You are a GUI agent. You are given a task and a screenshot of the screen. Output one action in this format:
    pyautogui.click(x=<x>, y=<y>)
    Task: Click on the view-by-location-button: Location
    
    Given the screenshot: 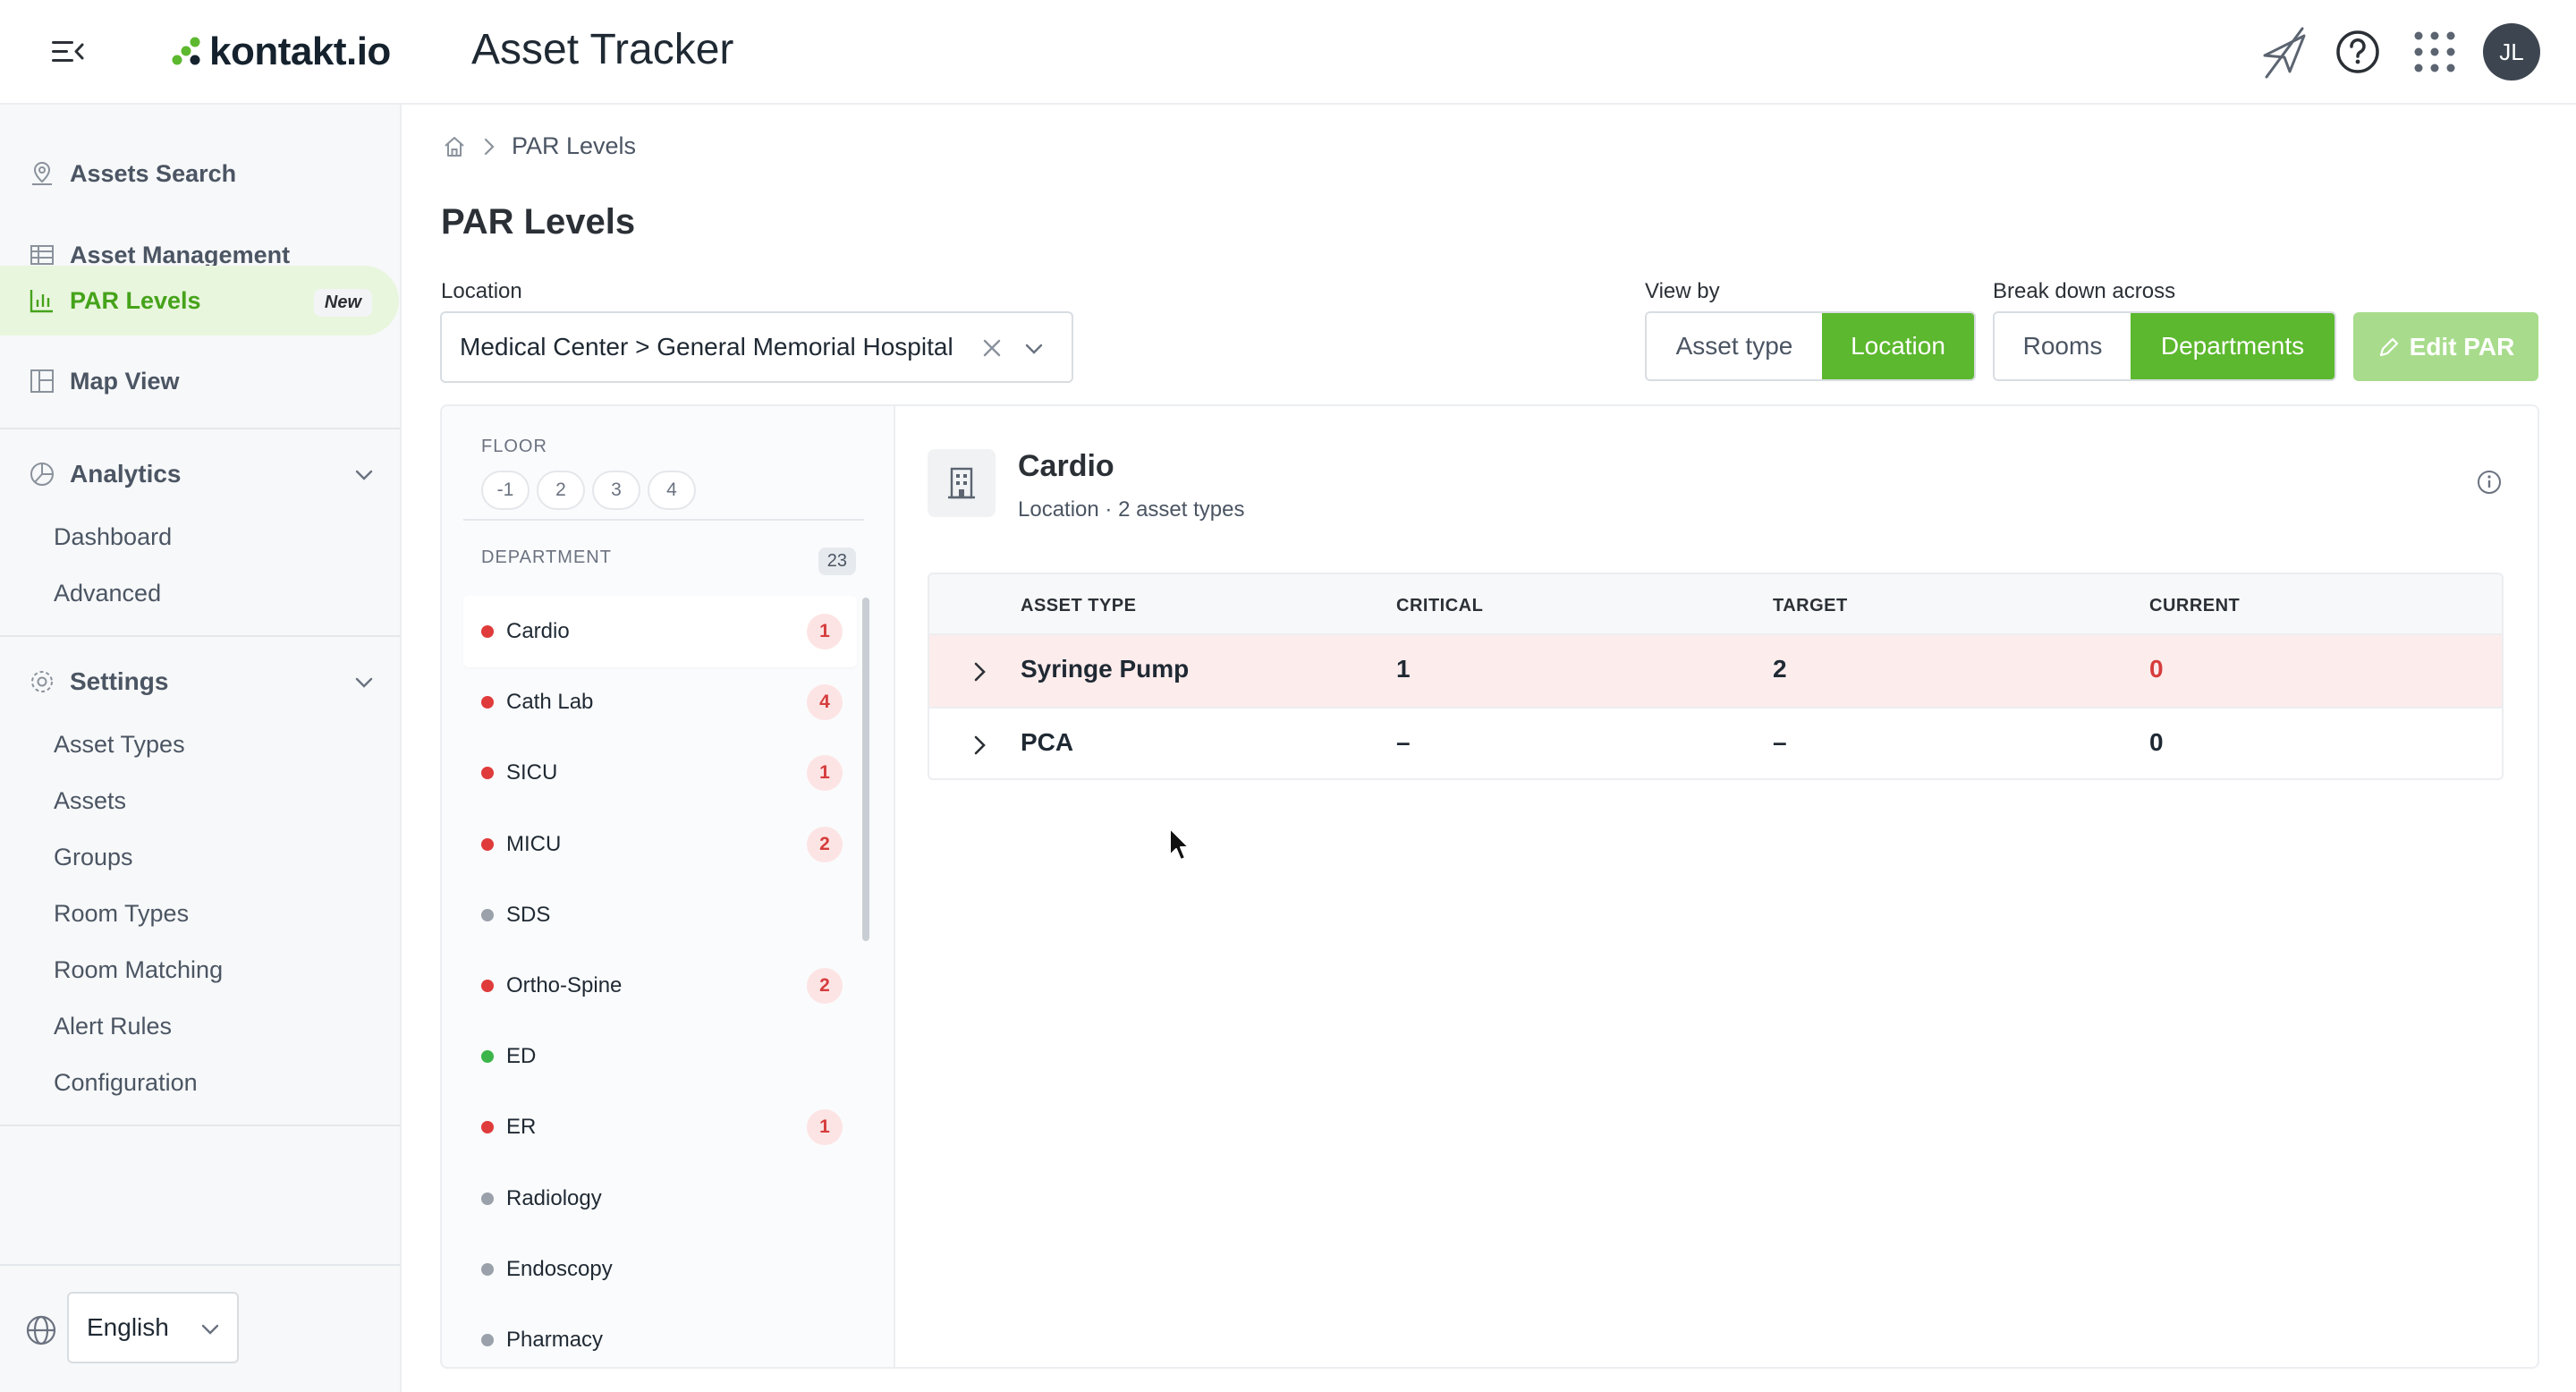 What is the action you would take?
    pyautogui.click(x=1898, y=346)
    